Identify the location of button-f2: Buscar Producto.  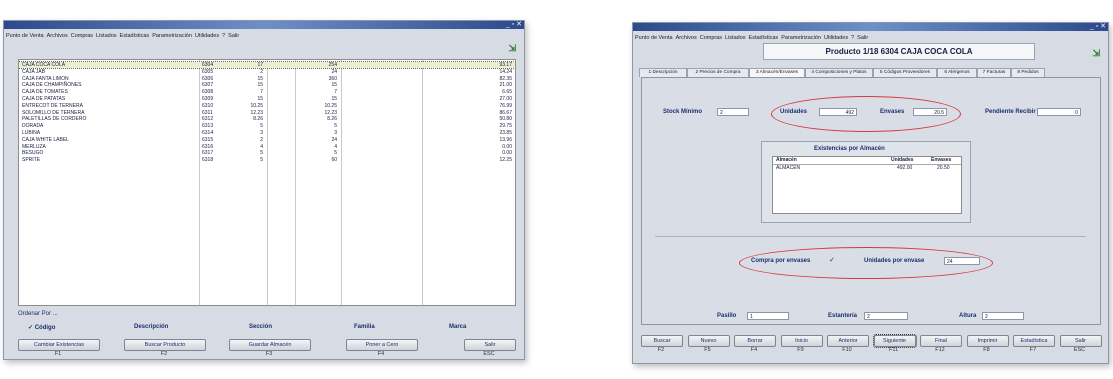
(165, 345).